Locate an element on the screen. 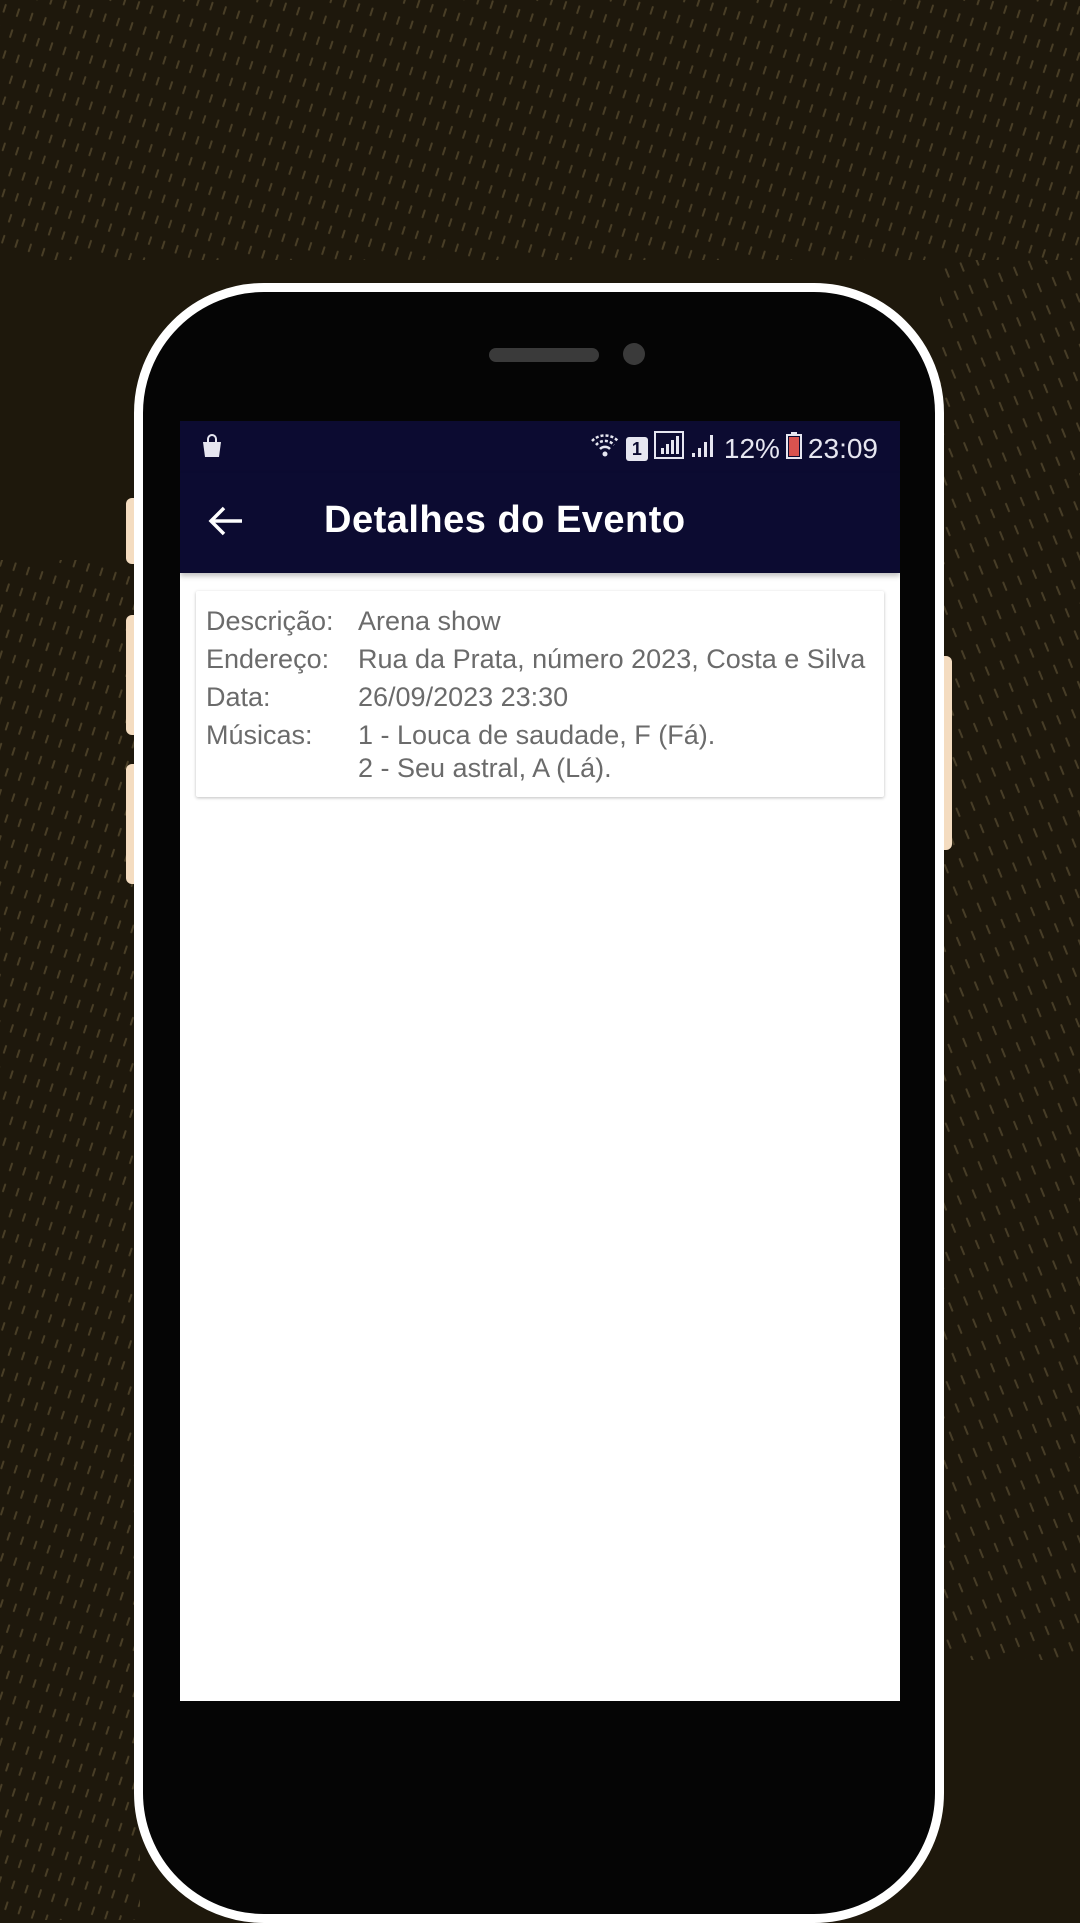  description-label: Descrição: is located at coordinates (270, 621).